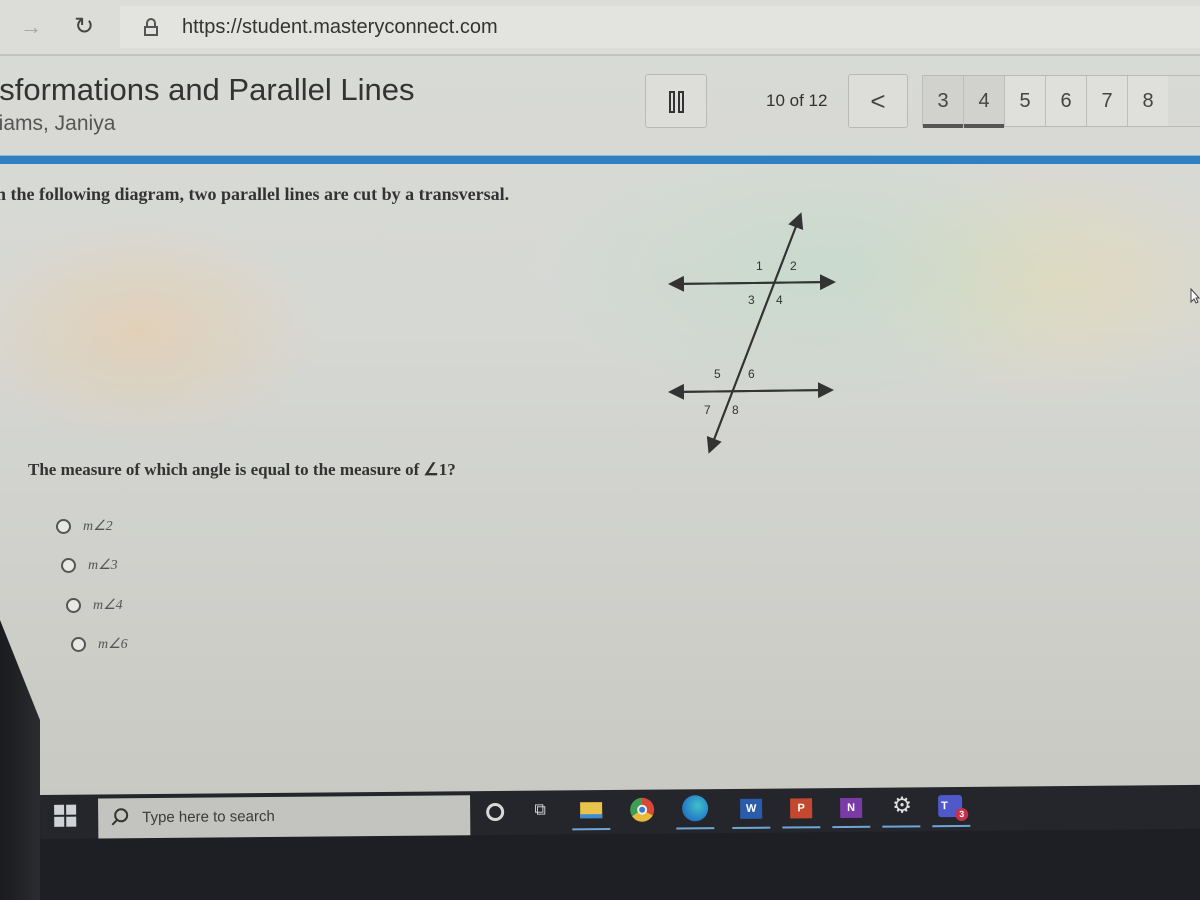 This screenshot has width=1200, height=900. I want to click on answer-choice: m∠6, so click(99, 644).